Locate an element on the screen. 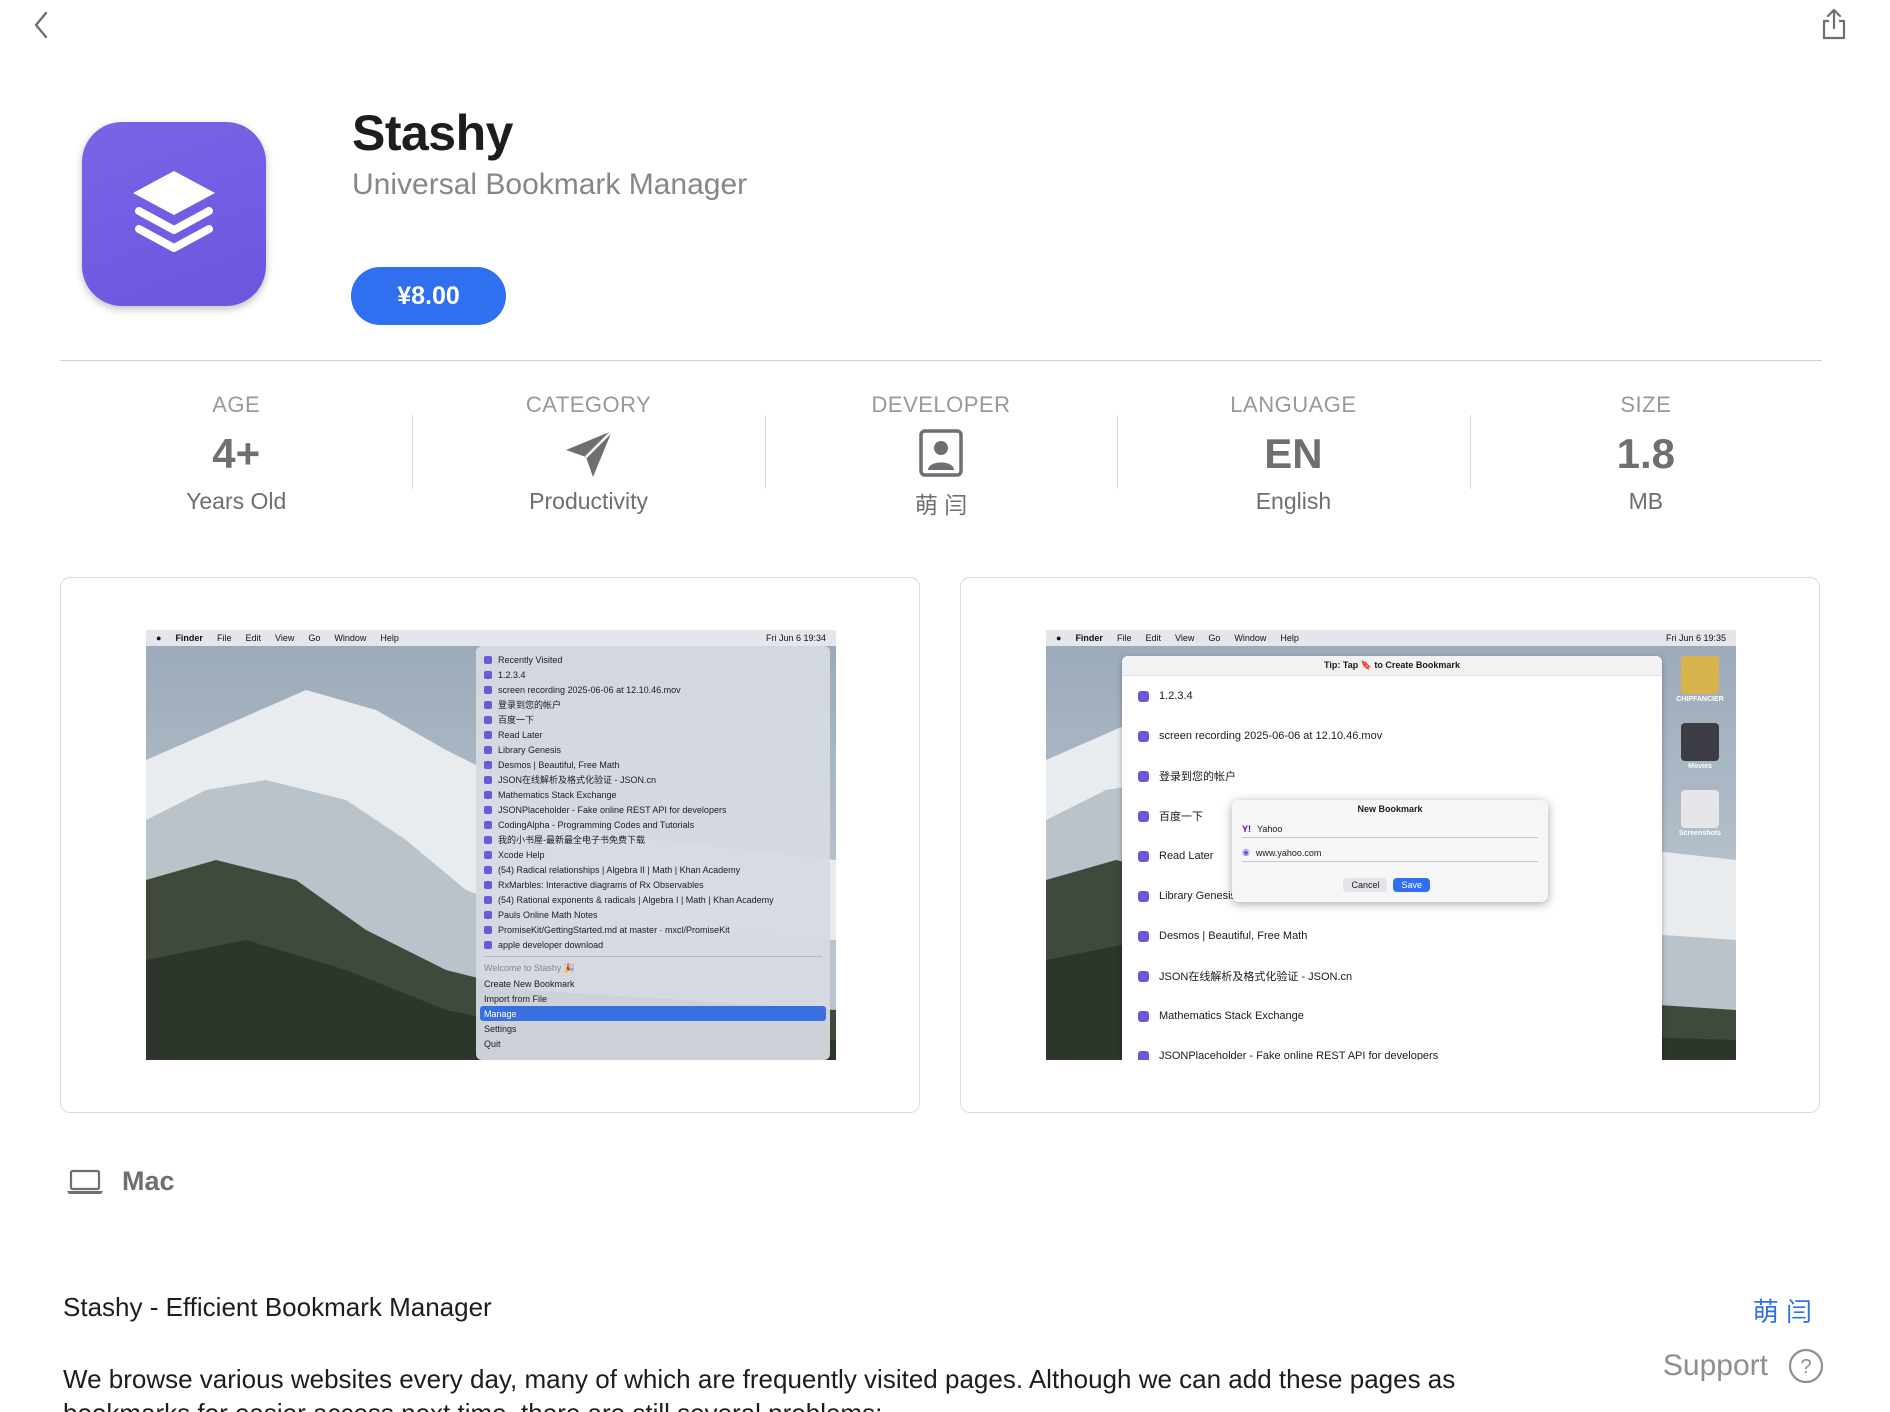 This screenshot has width=1890, height=1412. info-developer: DEVELOPER 萌 闫 is located at coordinates (940, 455).